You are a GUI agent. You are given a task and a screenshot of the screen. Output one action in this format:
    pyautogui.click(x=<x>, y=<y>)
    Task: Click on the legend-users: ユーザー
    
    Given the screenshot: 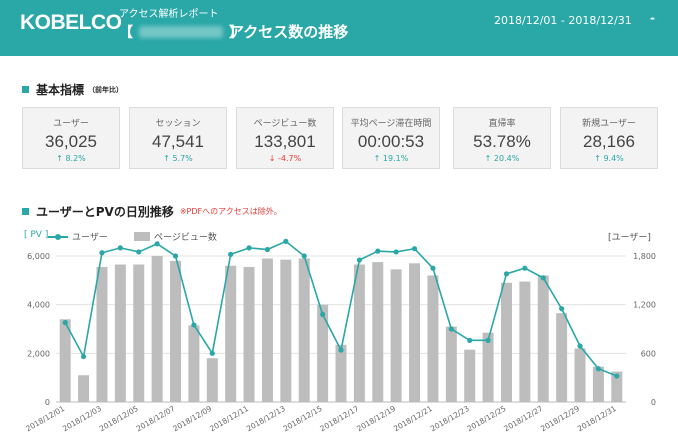 What is the action you would take?
    pyautogui.click(x=78, y=236)
    